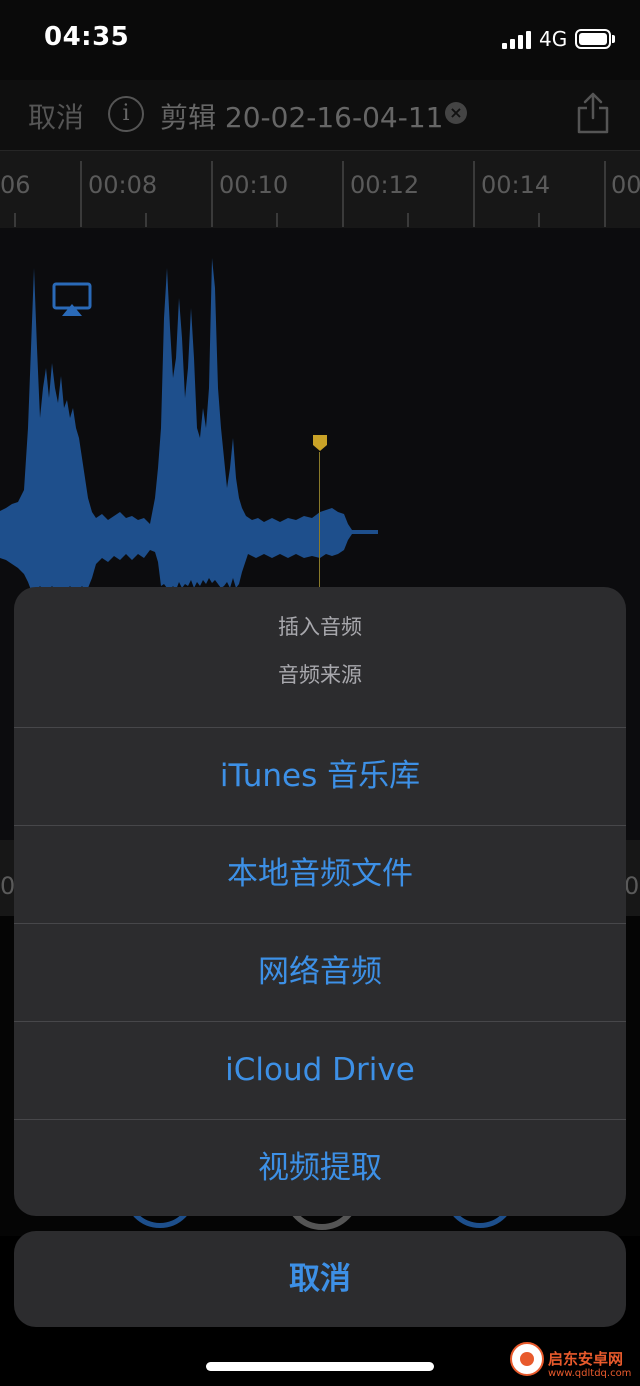 This screenshot has height=1386, width=640. What do you see at coordinates (56, 116) in the screenshot?
I see `nav-cancel-button: 取消` at bounding box center [56, 116].